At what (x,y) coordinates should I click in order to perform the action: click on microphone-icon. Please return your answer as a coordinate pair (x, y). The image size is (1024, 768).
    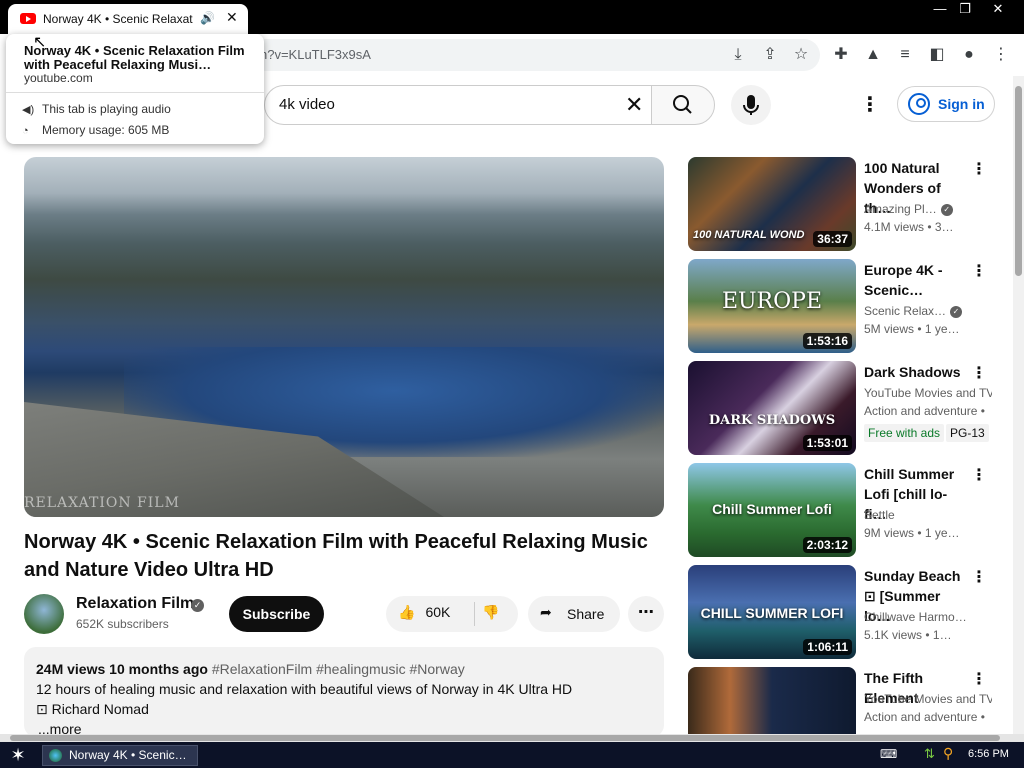
    Looking at the image, I should click on (751, 105).